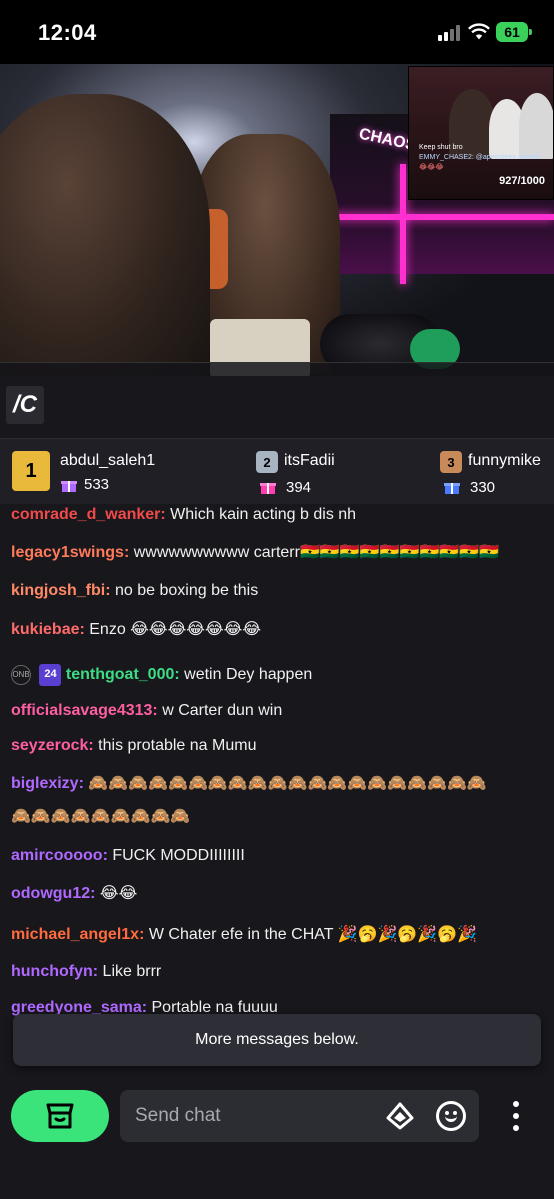 The width and height of the screenshot is (554, 1199). Describe the element at coordinates (116, 893) in the screenshot. I see `chat-text: 😂😂` at that location.